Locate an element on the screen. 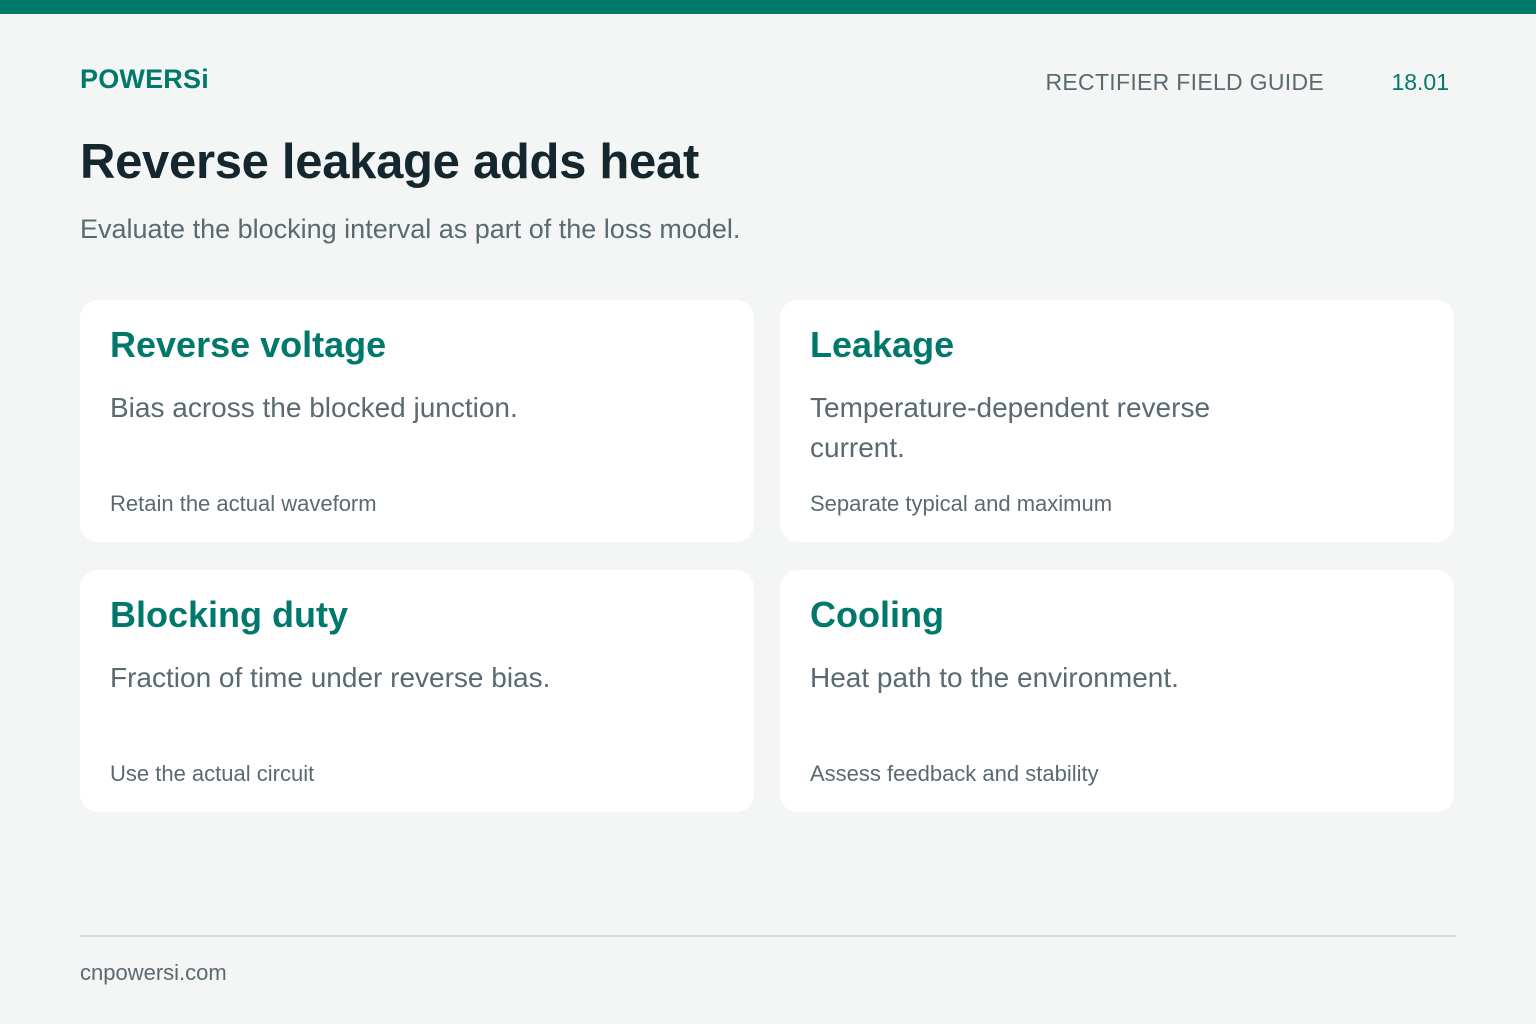 This screenshot has height=1024, width=1536. card-title: Cooling is located at coordinates (877, 614).